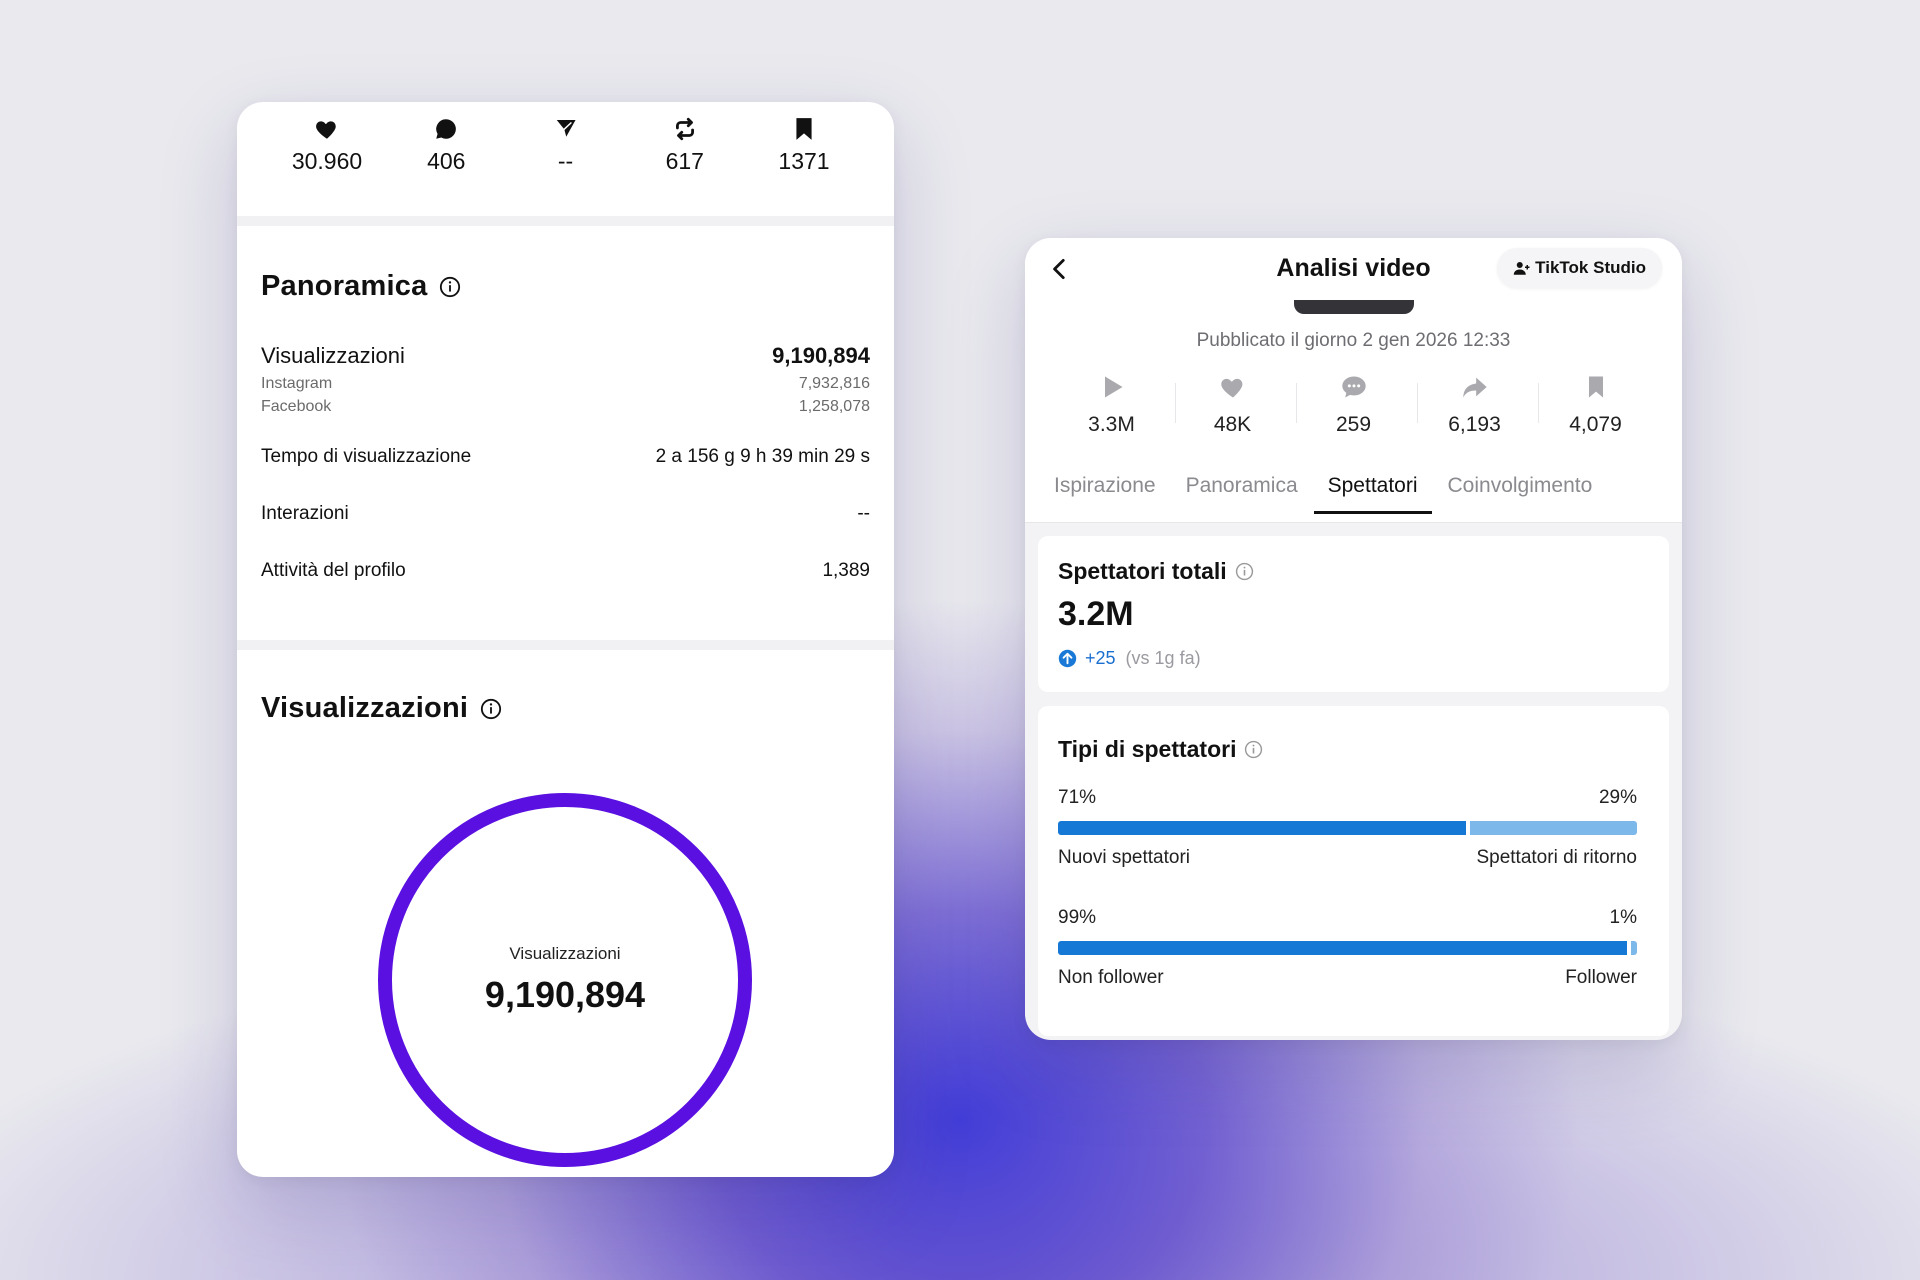 This screenshot has height=1280, width=1920. I want to click on shares-stat: --, so click(566, 157).